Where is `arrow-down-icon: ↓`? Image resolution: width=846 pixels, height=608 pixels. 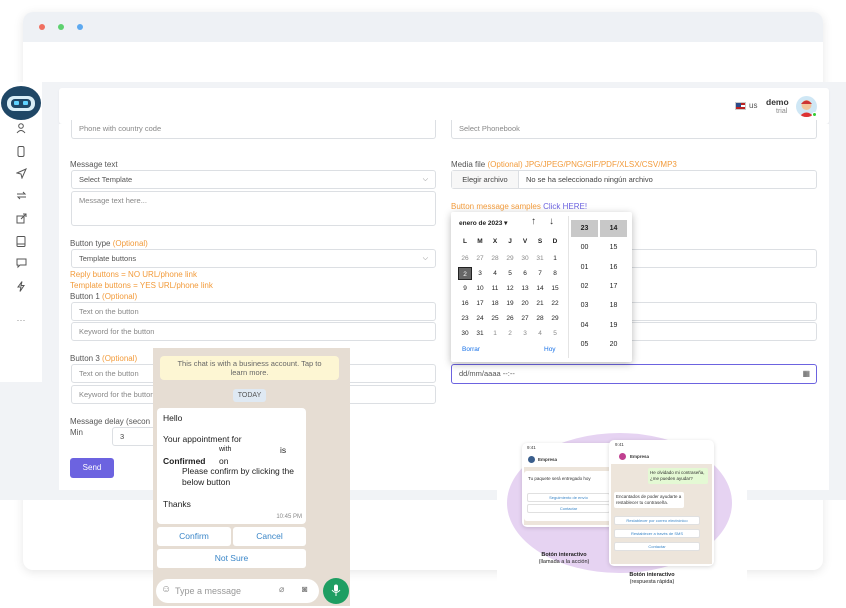 arrow-down-icon: ↓ is located at coordinates (551, 221).